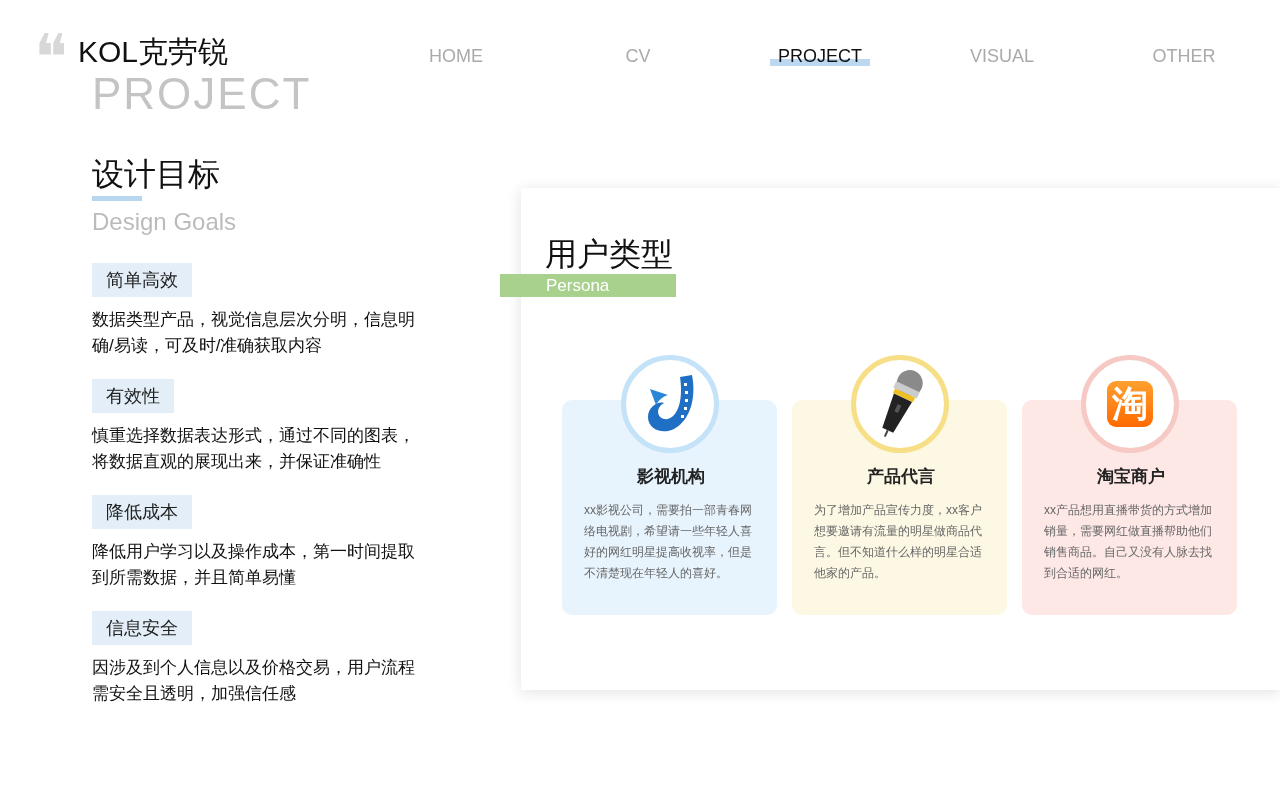 This screenshot has width=1280, height=800. Describe the element at coordinates (202, 94) in the screenshot. I see `backdrop-text: PROJECT` at that location.